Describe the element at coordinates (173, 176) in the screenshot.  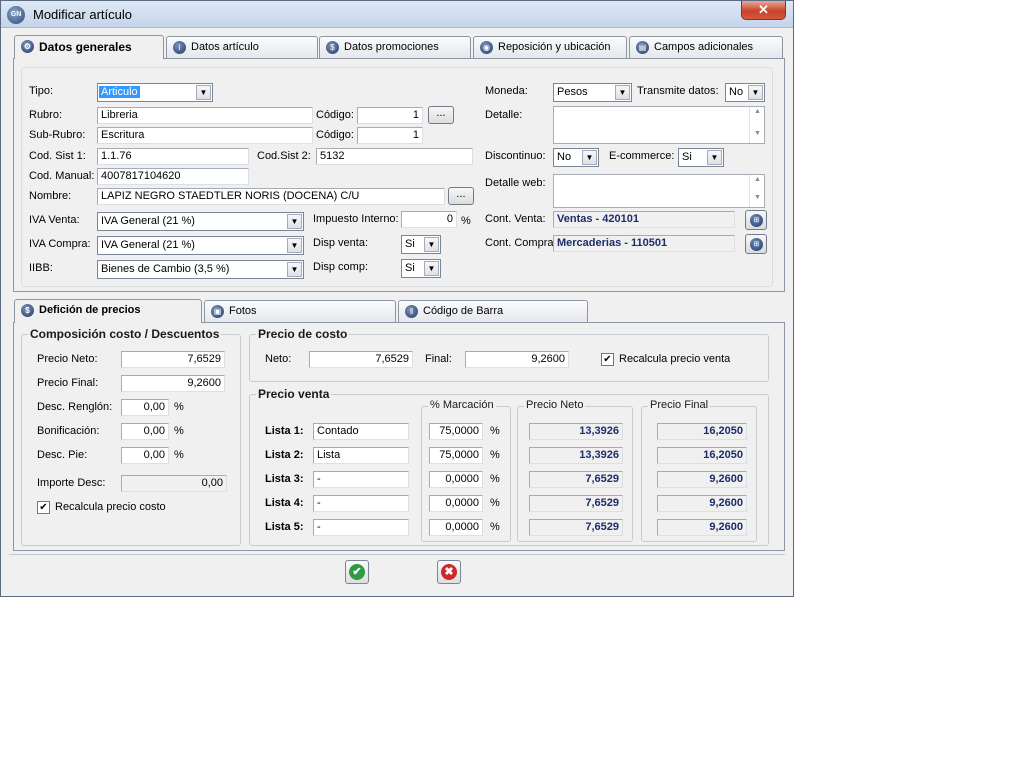
I see `cod-manual-field: 4007817104620` at that location.